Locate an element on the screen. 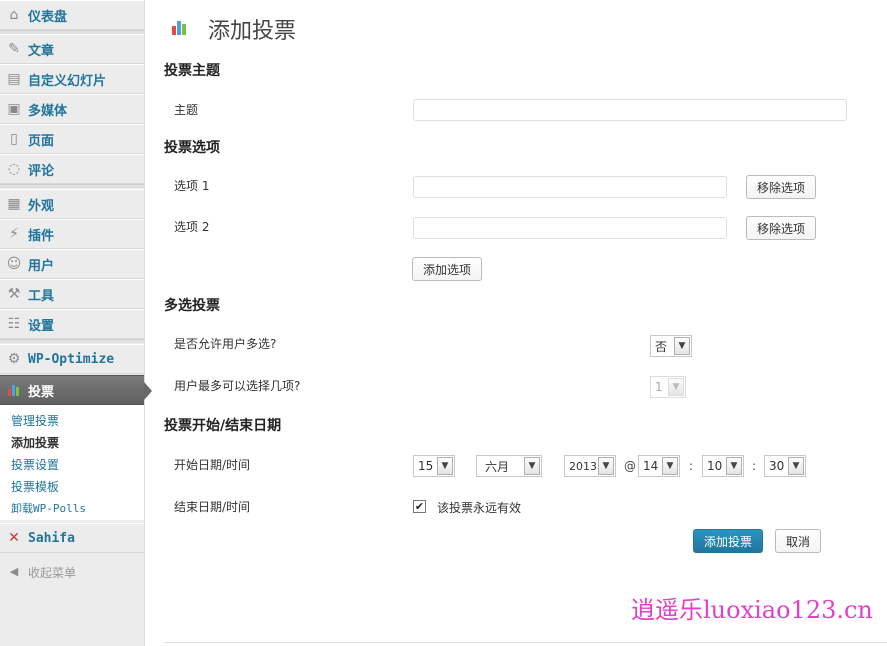 This screenshot has height=646, width=887. start-year-select: 2013 ▼ is located at coordinates (590, 466).